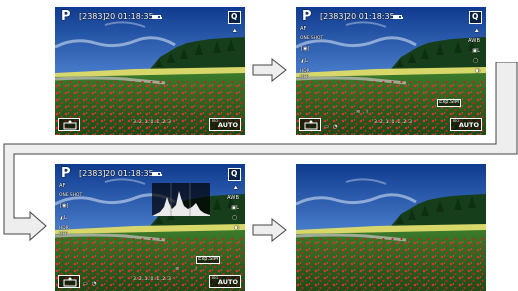 The image size is (518, 291). I want to click on white-balance: AWB, so click(474, 41).